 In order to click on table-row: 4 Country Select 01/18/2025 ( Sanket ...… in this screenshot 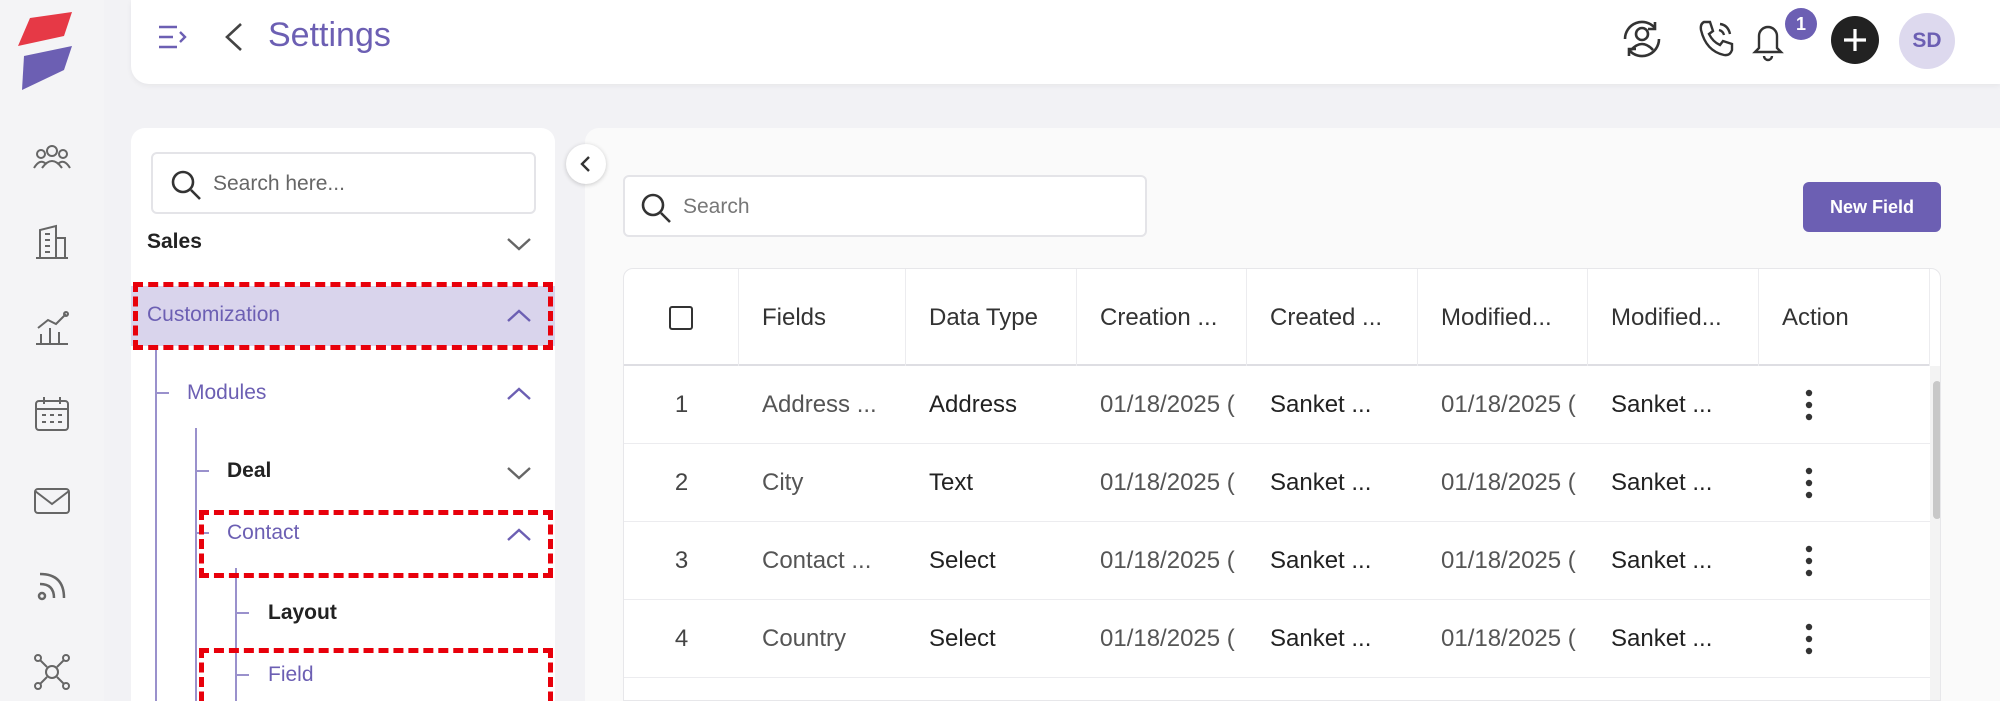, I will do `click(1277, 639)`.